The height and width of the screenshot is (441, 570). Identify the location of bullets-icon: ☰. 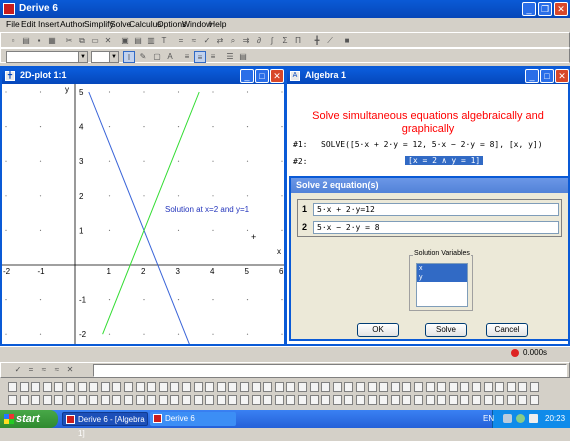
(230, 57).